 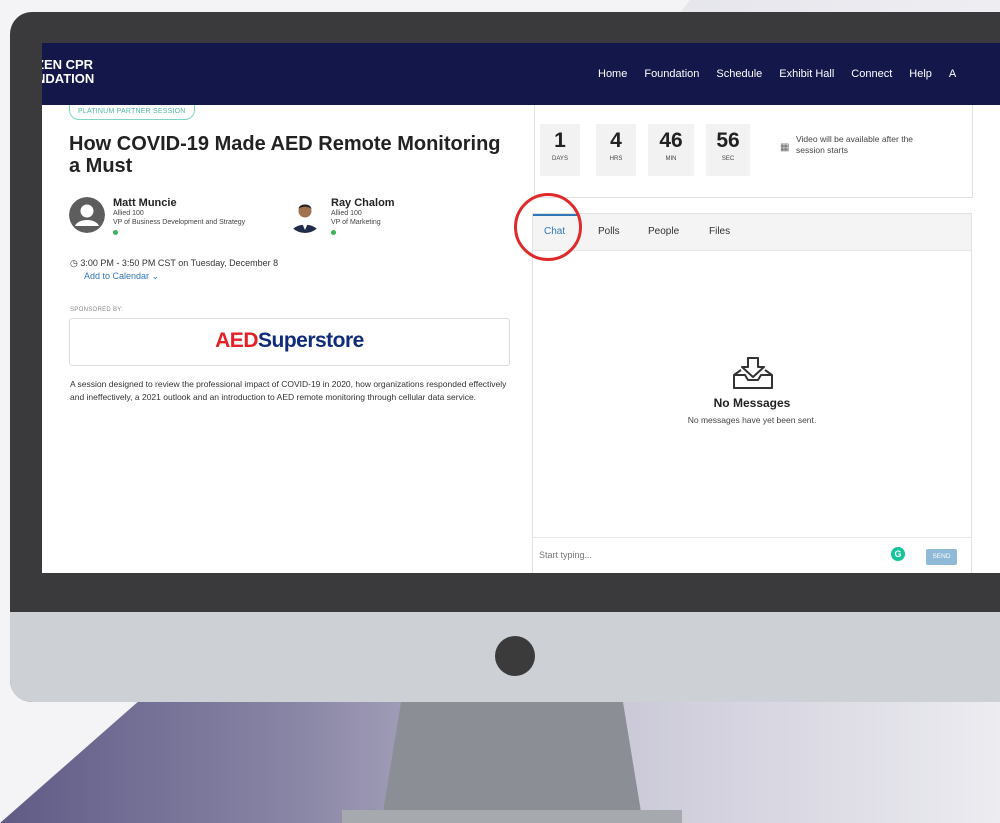 I want to click on sponsored-by-label: SPONSORED BY:, so click(x=97, y=310).